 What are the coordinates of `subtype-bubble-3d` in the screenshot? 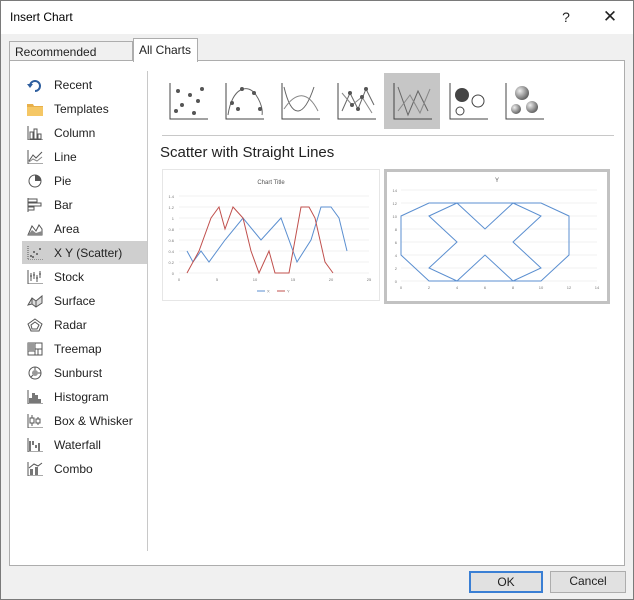 It's located at (524, 101).